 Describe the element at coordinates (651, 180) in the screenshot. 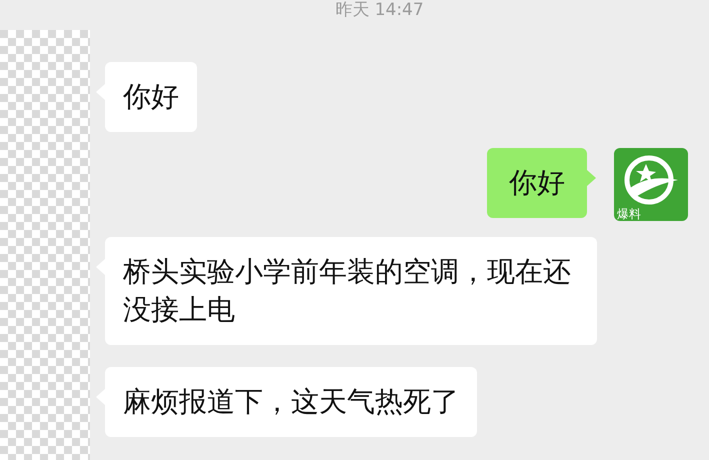

I see `logo-icon` at that location.